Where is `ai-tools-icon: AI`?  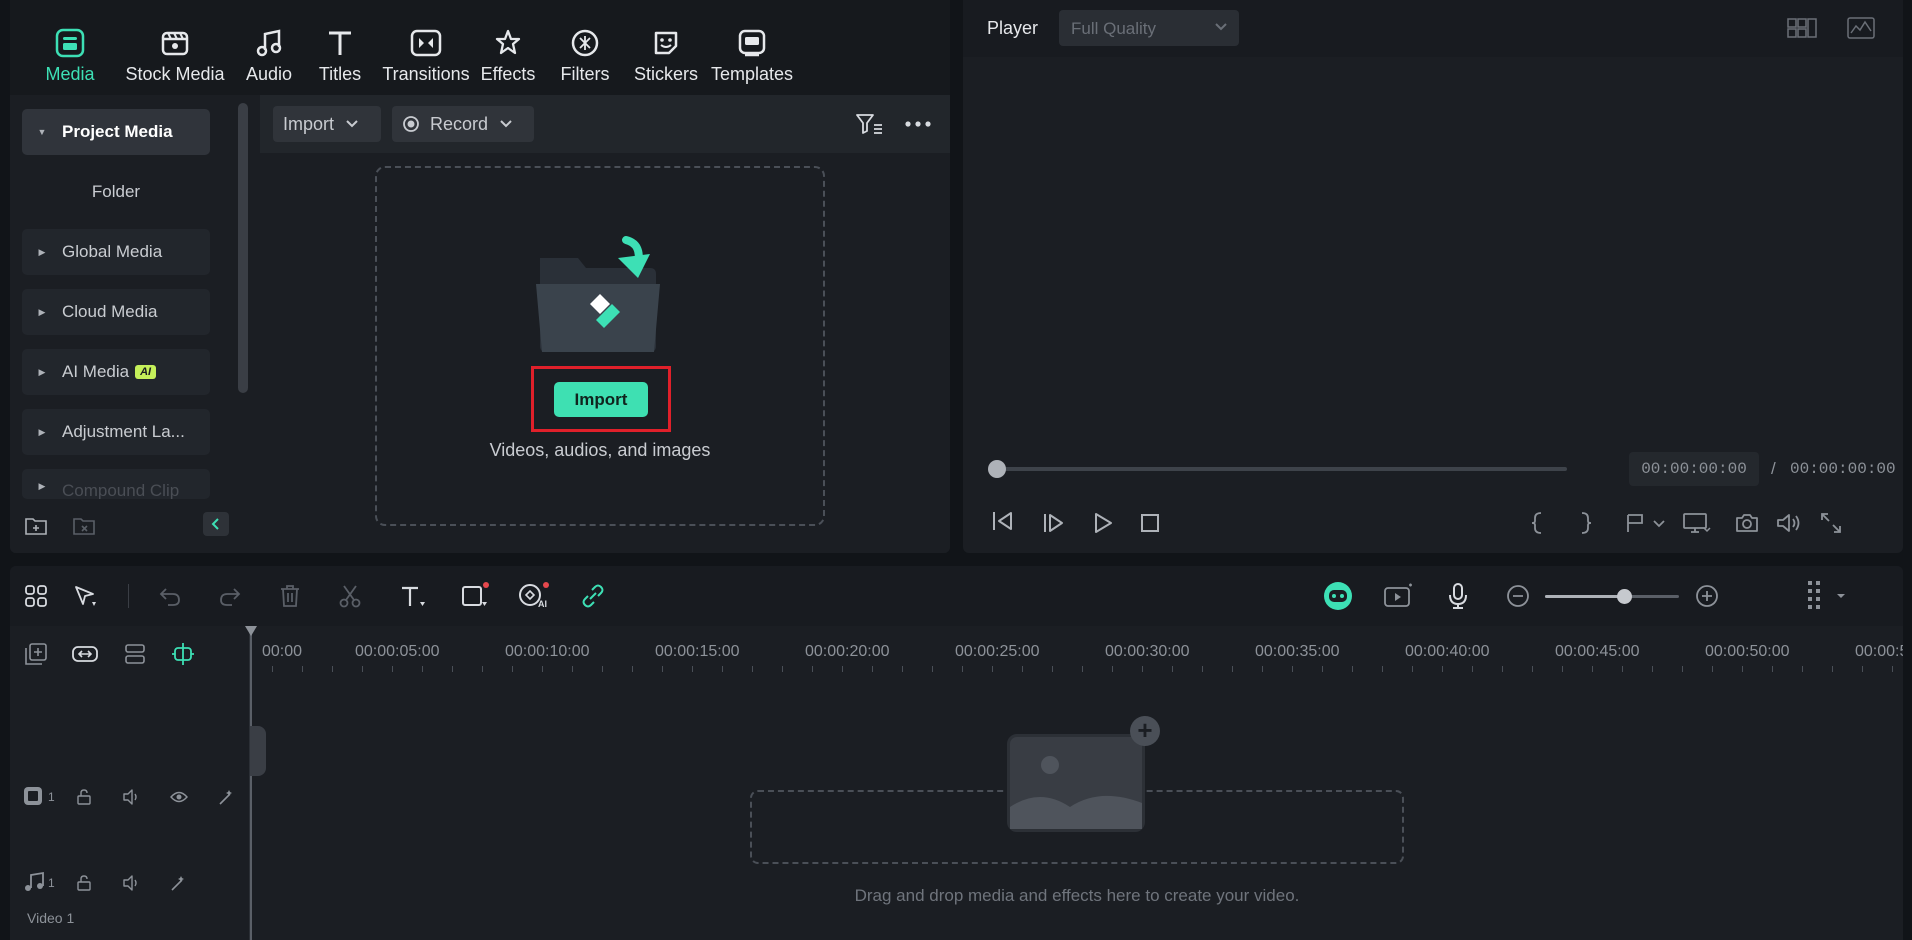
ai-tools-icon: AI is located at coordinates (534, 595).